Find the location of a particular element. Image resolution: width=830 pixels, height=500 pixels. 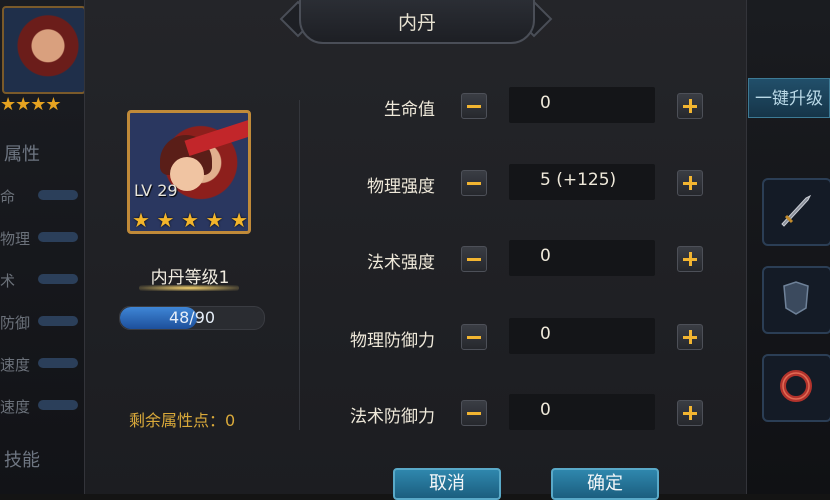

attr-label: 物理强度 is located at coordinates (401, 187).